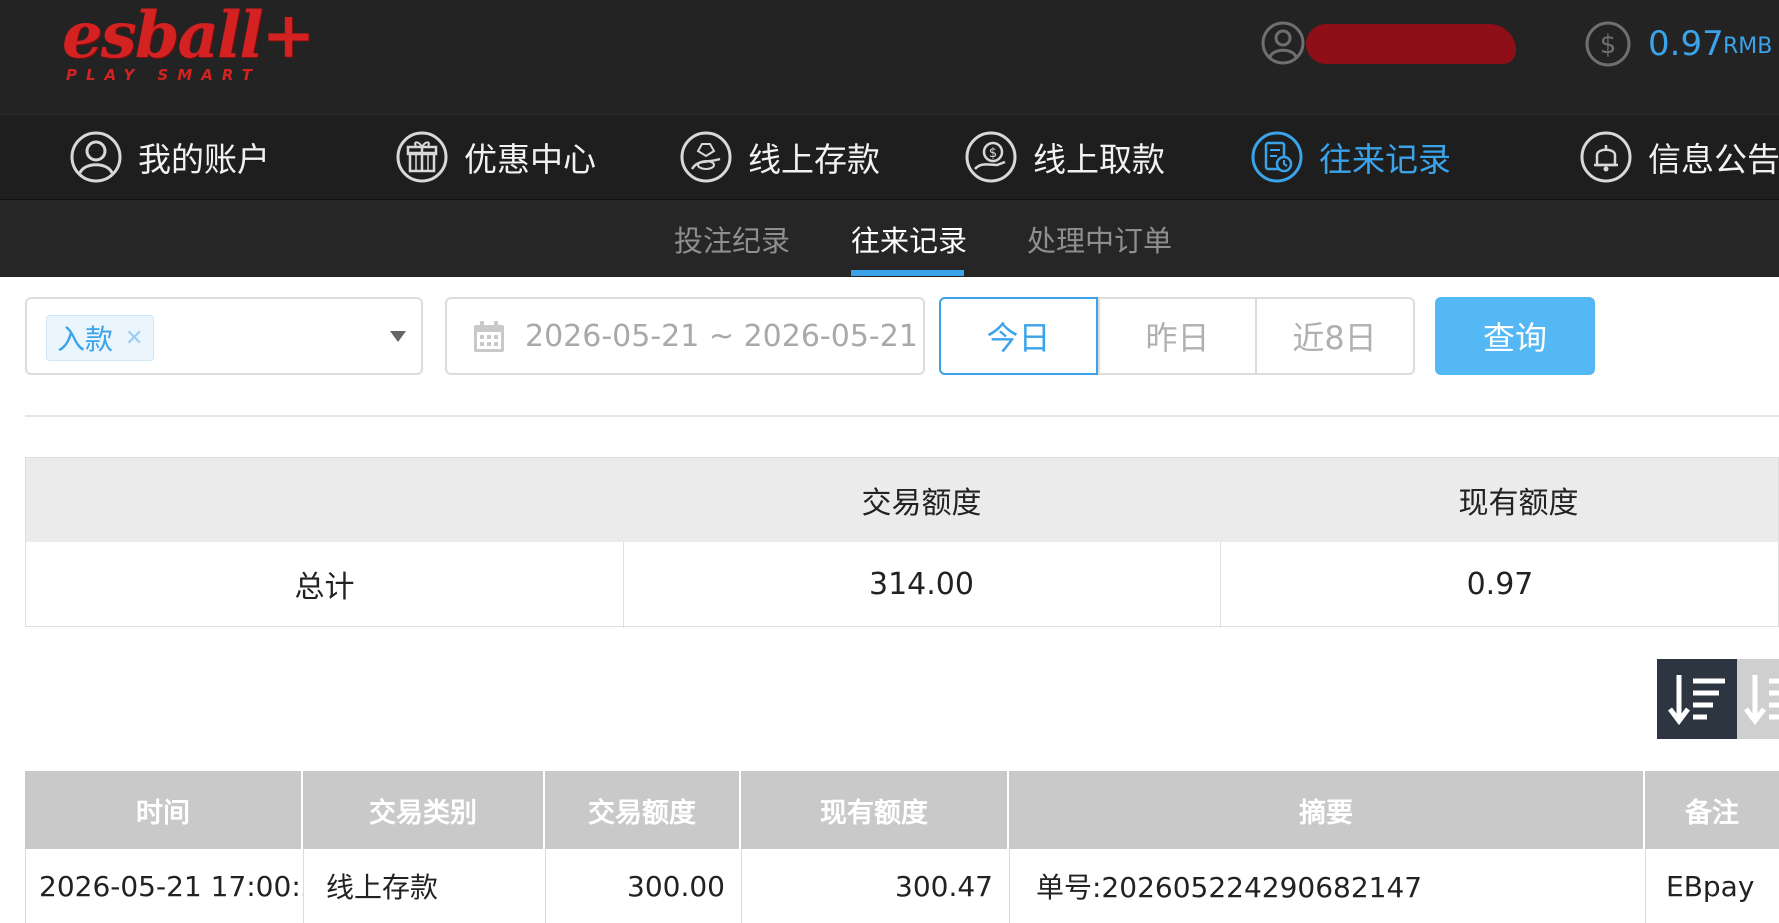 The height and width of the screenshot is (923, 1779). What do you see at coordinates (643, 810) in the screenshot?
I see `column-header-amount: 交易额度` at bounding box center [643, 810].